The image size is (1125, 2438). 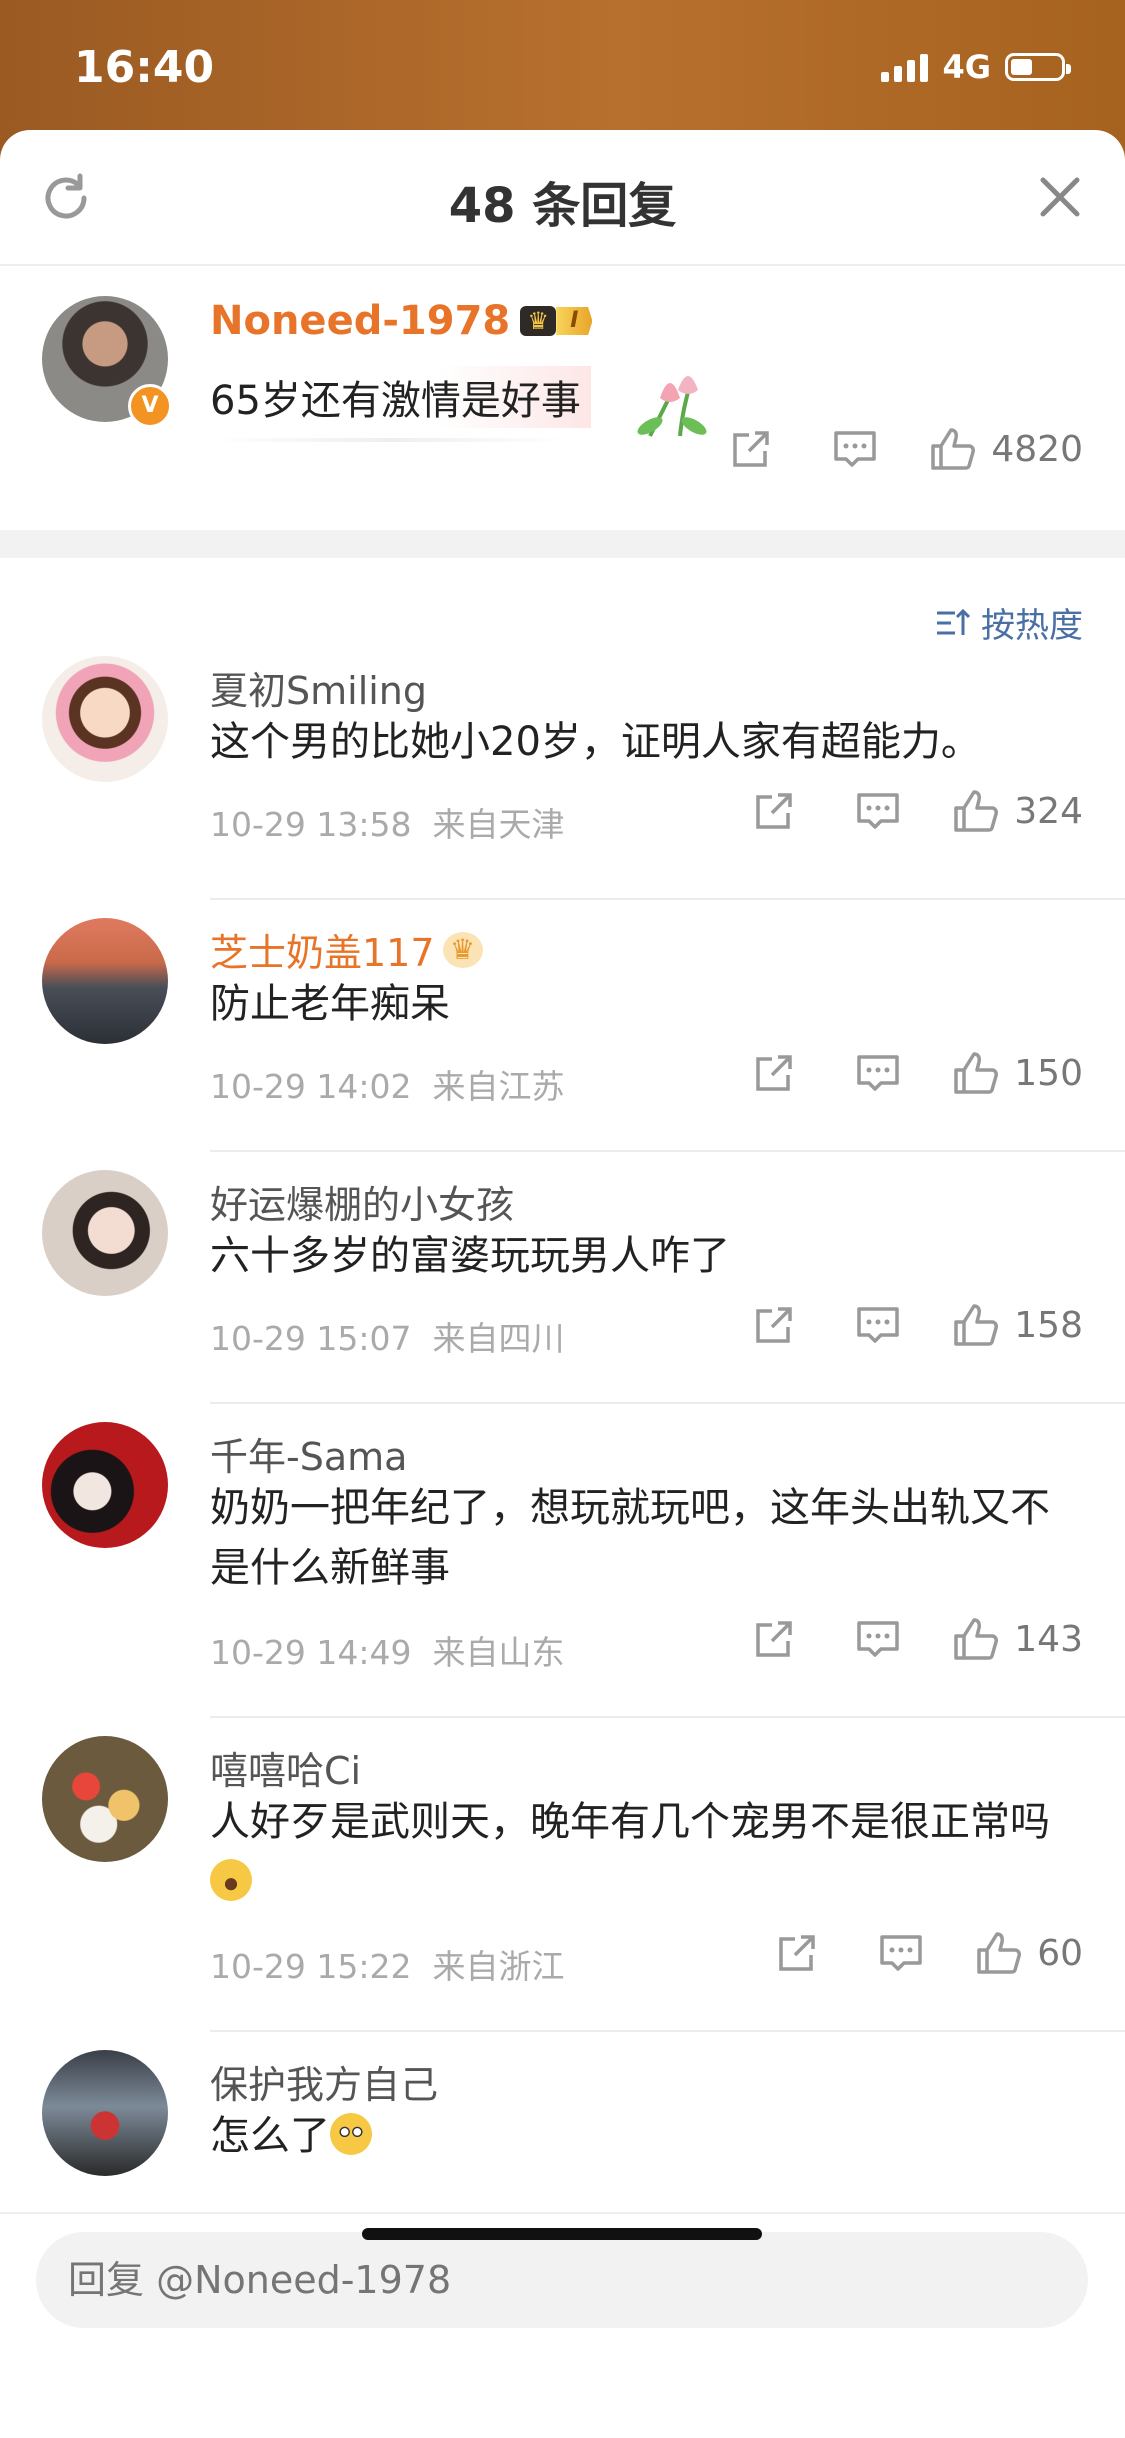 What do you see at coordinates (954, 621) in the screenshot?
I see `sort-icon` at bounding box center [954, 621].